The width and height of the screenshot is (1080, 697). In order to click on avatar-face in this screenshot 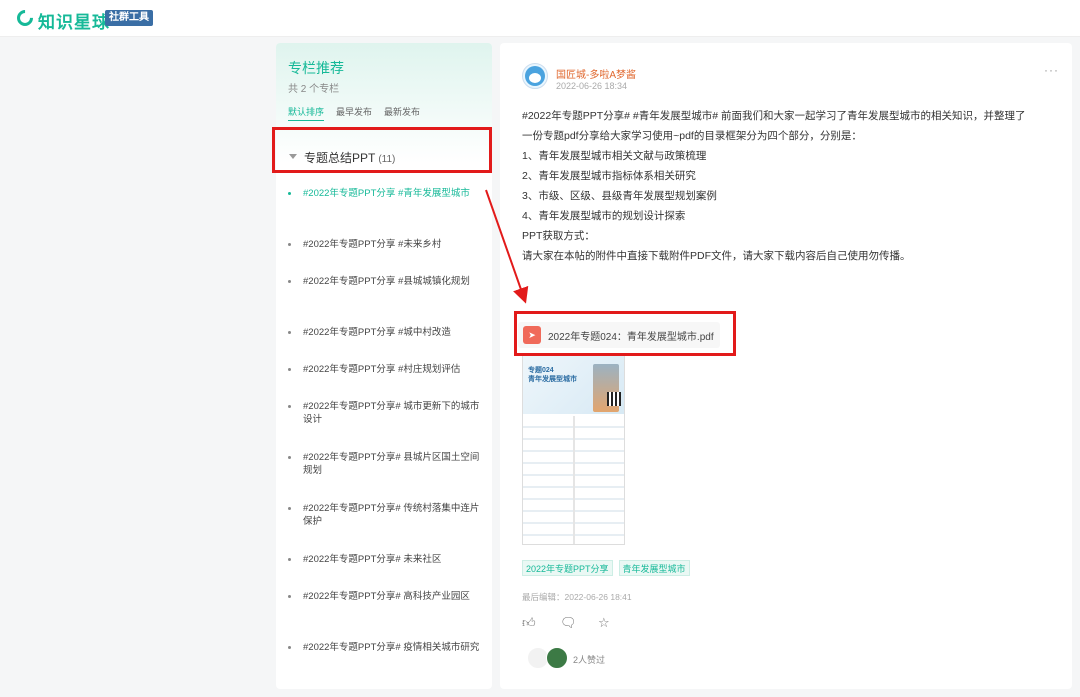, I will do `click(535, 78)`.